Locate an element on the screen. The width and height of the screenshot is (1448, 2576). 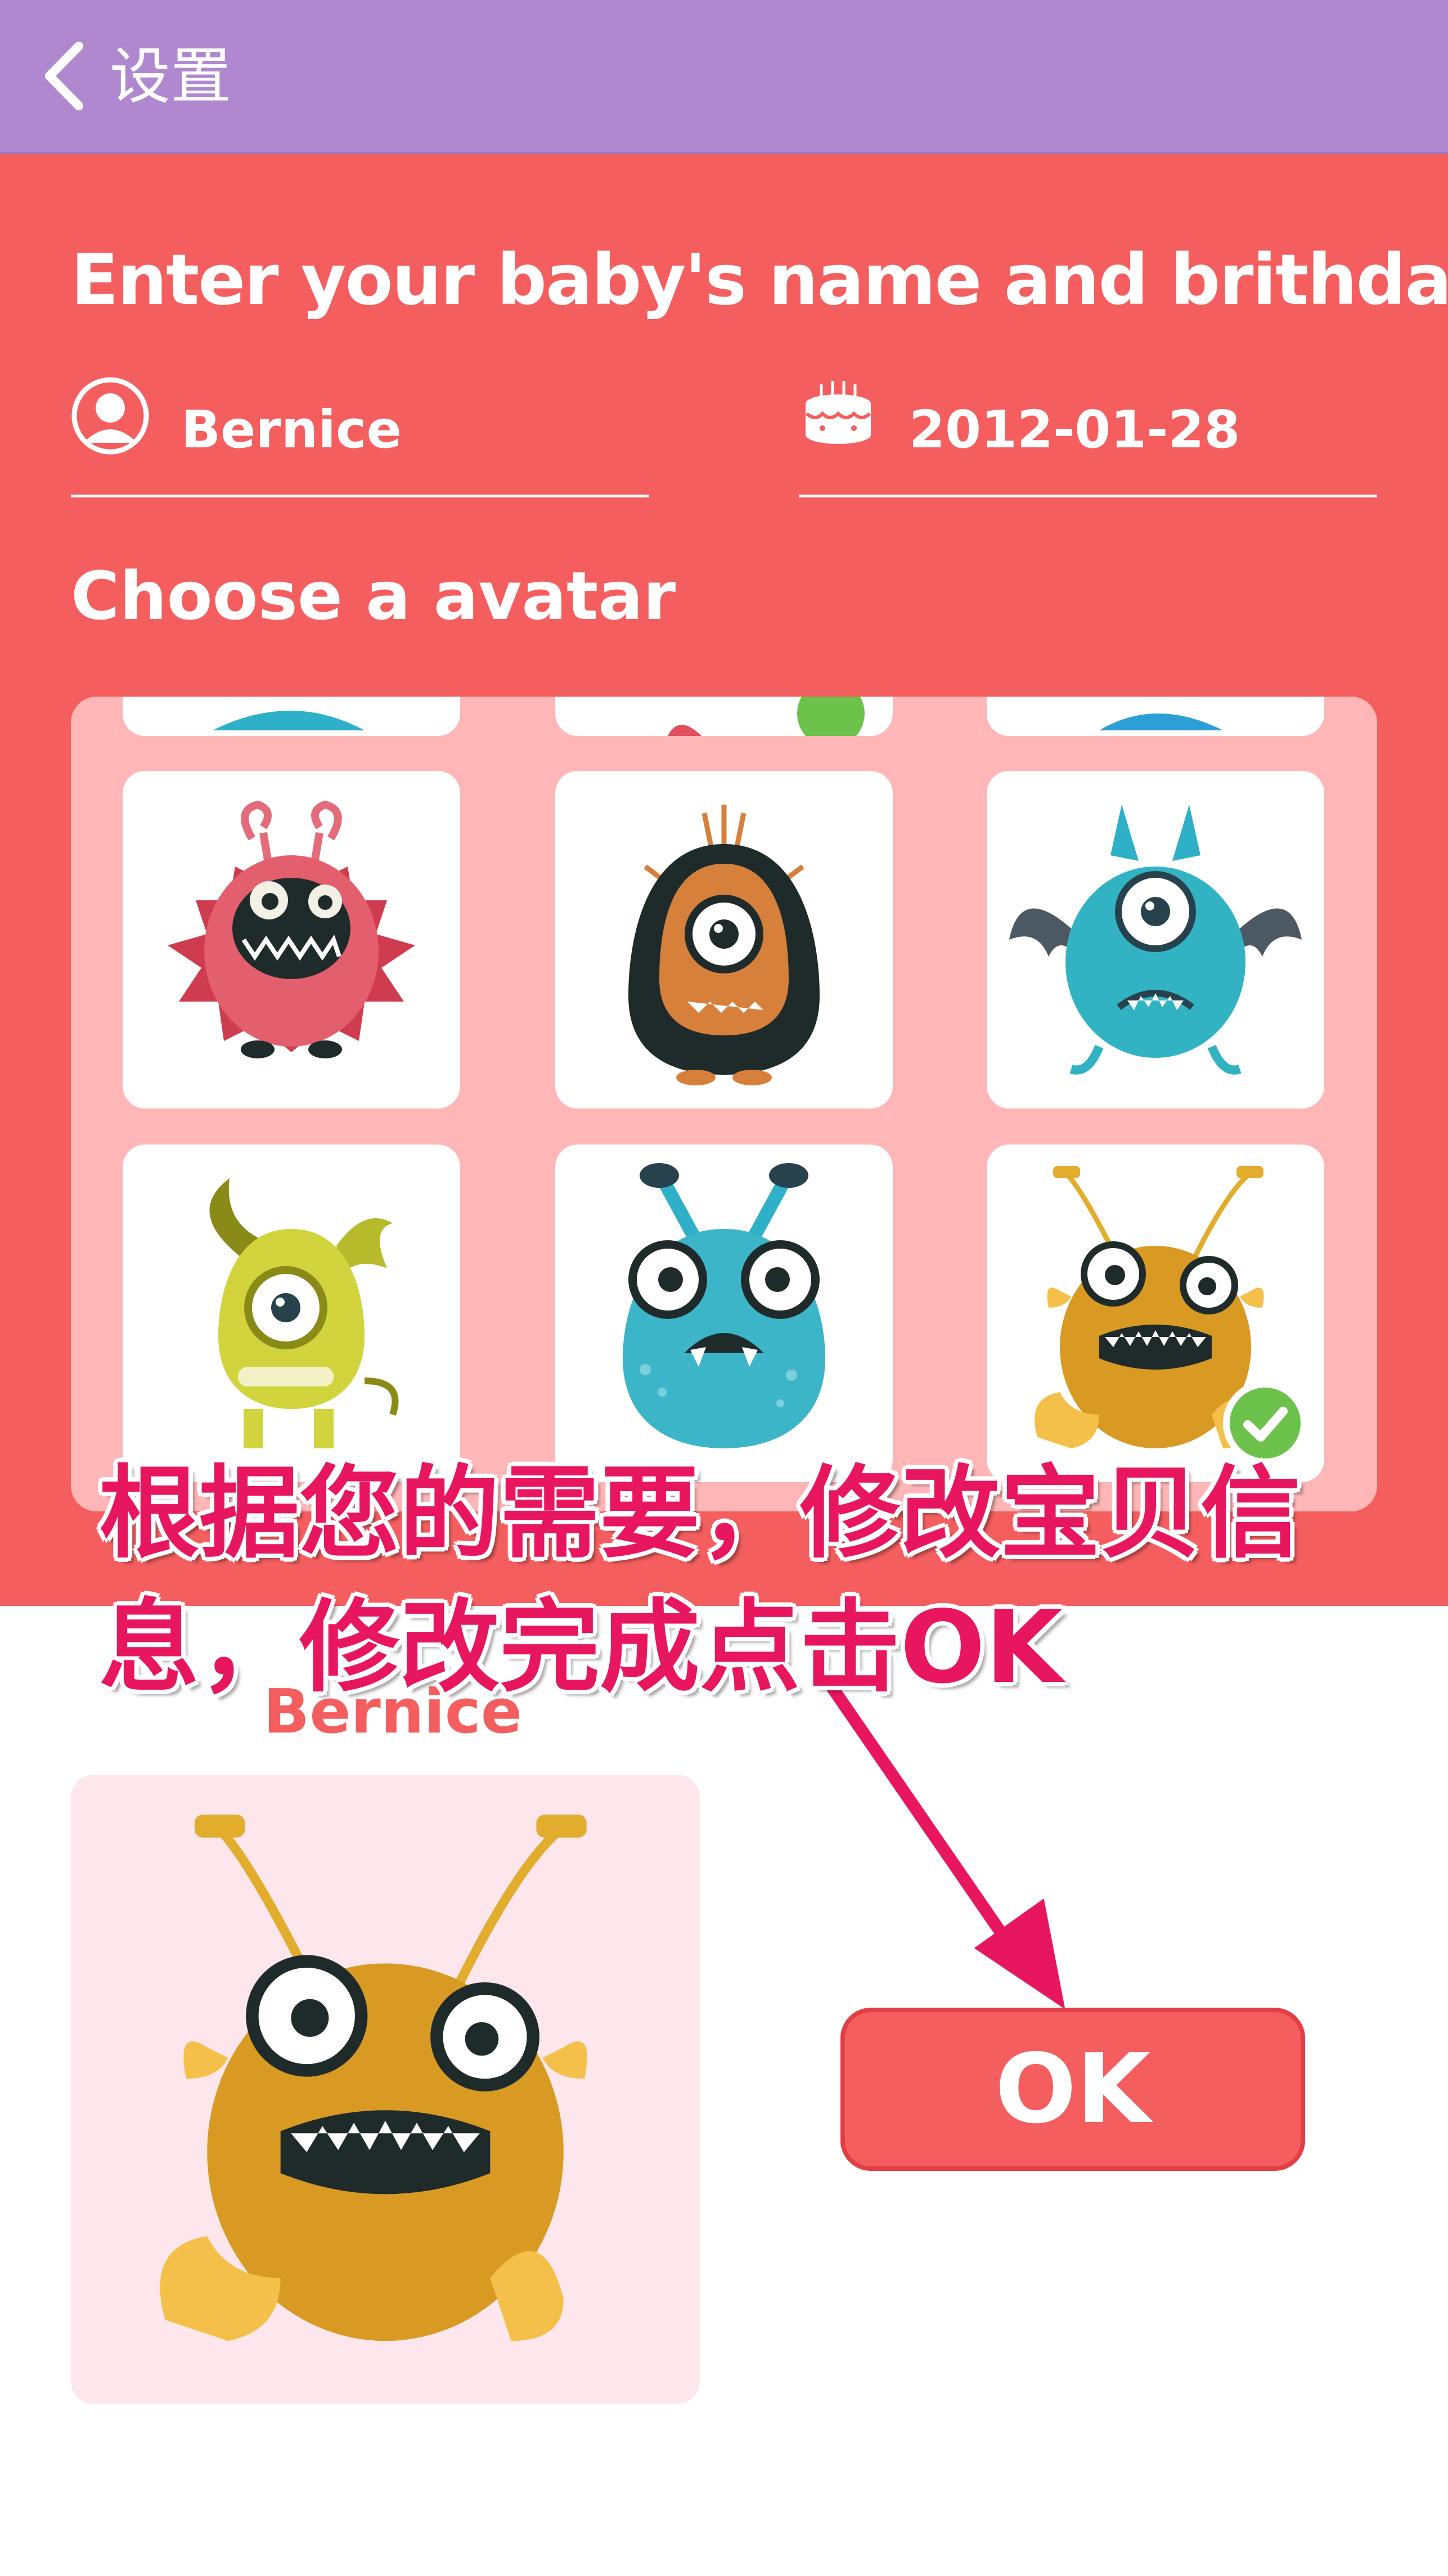
teal-winged-monster-icon is located at coordinates (1155, 940).